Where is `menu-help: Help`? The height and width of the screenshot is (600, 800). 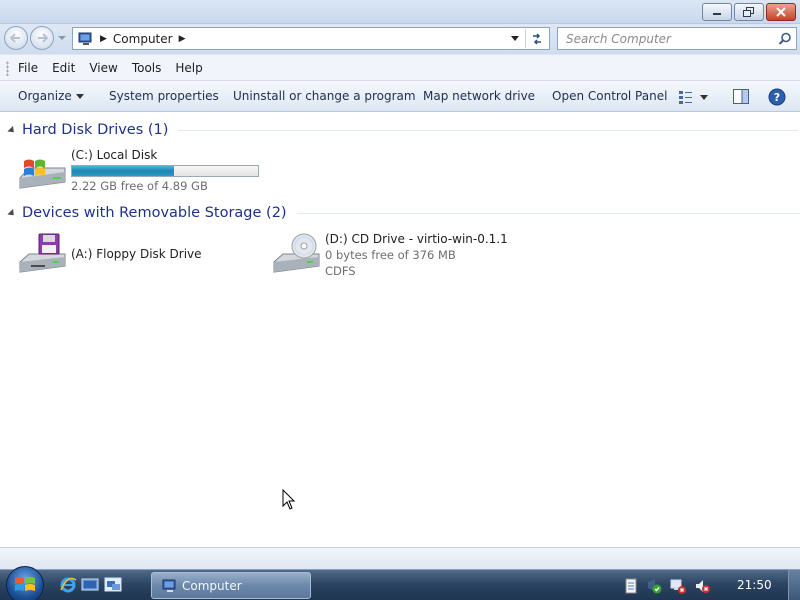
menu-help: Help is located at coordinates (188, 68).